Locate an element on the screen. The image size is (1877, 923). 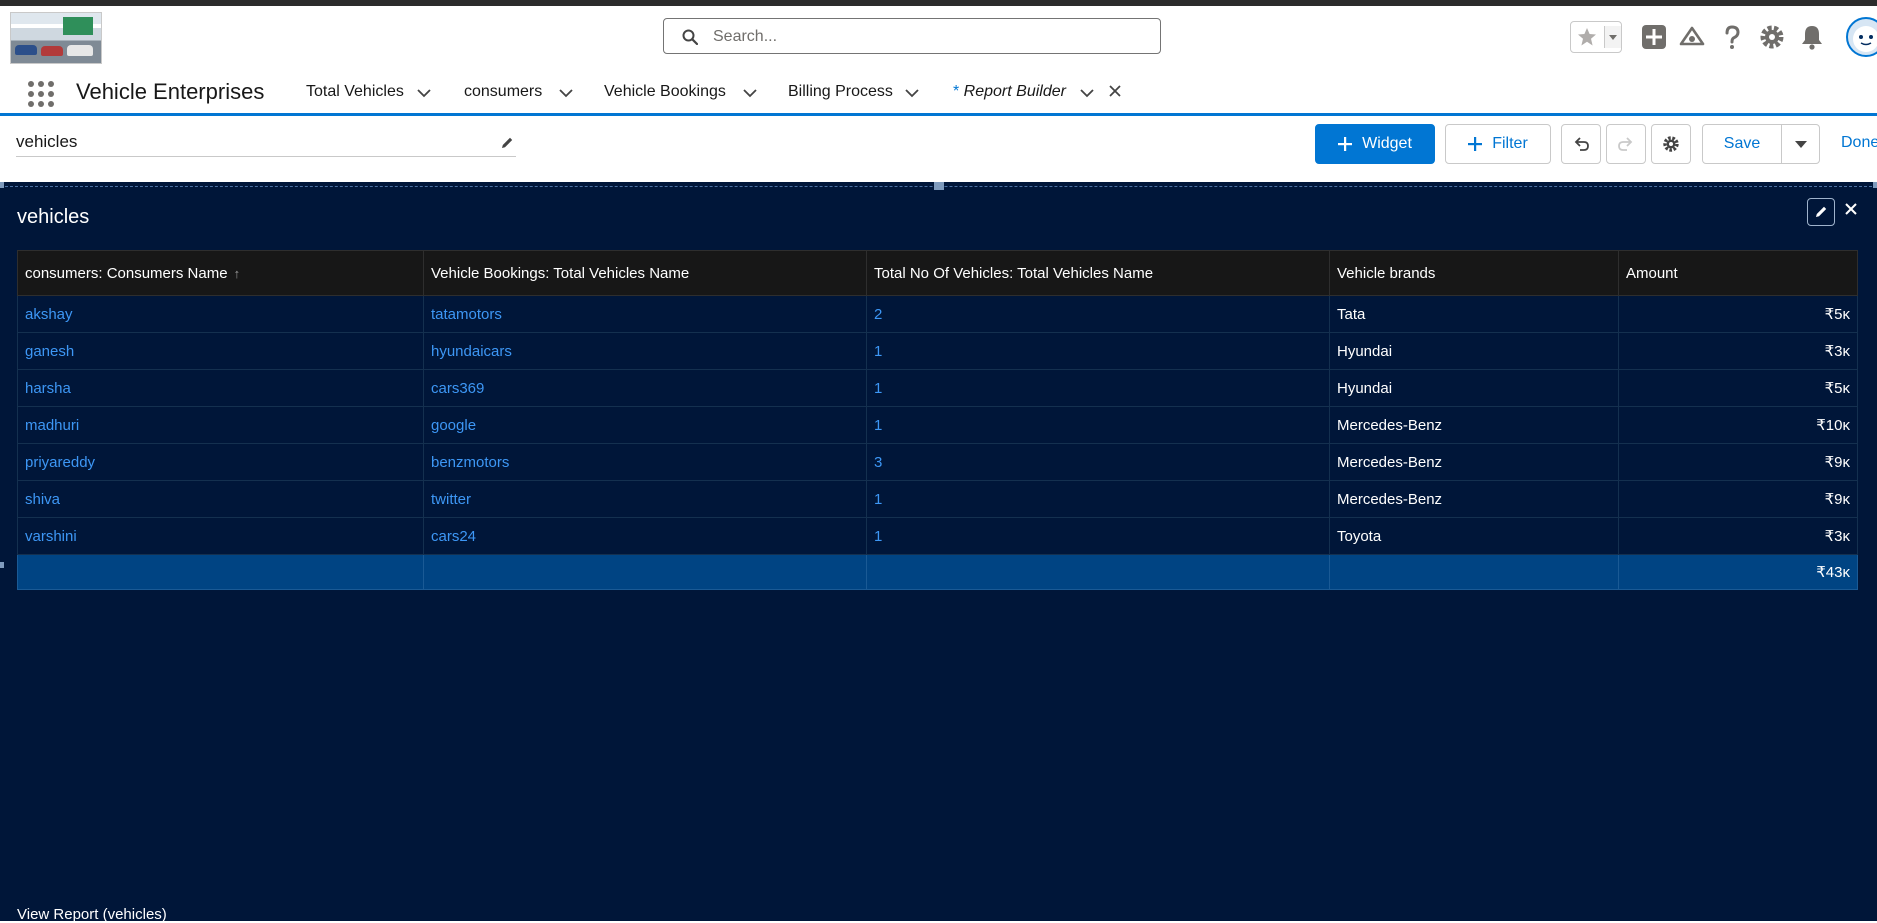
booking-link: twitter is located at coordinates (645, 499).